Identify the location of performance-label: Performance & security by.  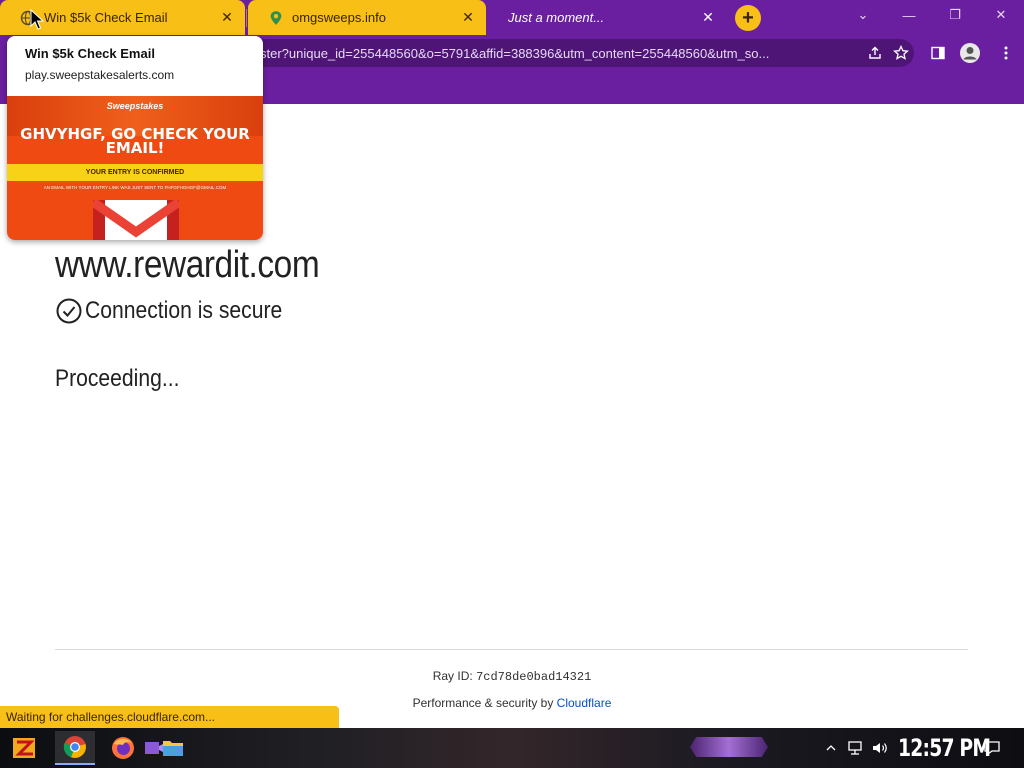
(483, 703).